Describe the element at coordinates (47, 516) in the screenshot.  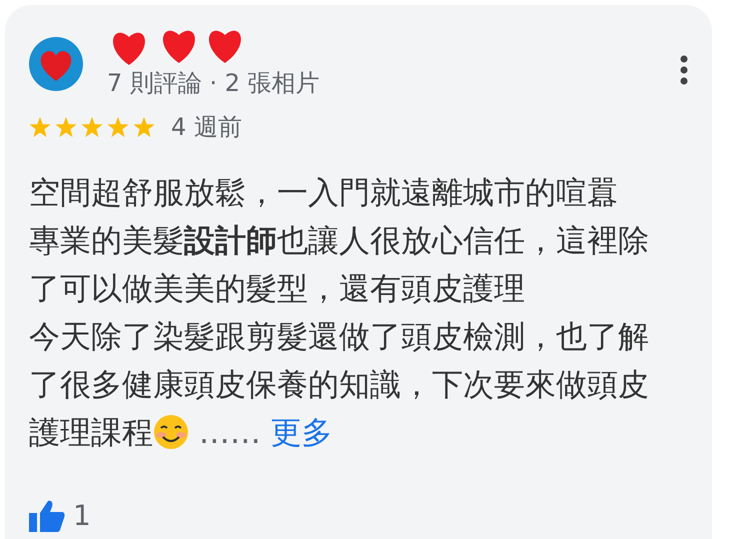
I see `thumbs-up-icon` at that location.